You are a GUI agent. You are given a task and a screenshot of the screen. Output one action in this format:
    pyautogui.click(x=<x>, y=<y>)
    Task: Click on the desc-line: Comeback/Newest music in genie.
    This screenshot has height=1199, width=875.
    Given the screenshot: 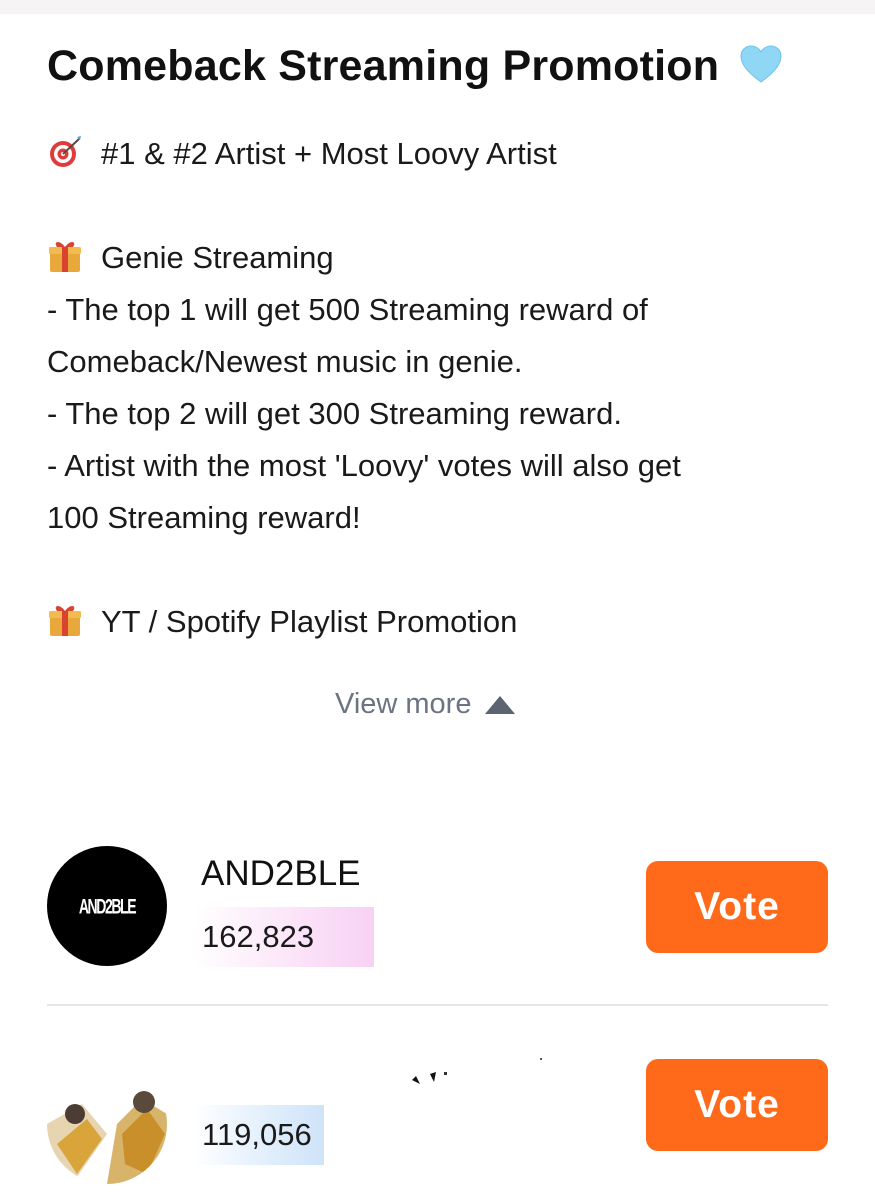 What is the action you would take?
    pyautogui.click(x=285, y=361)
    